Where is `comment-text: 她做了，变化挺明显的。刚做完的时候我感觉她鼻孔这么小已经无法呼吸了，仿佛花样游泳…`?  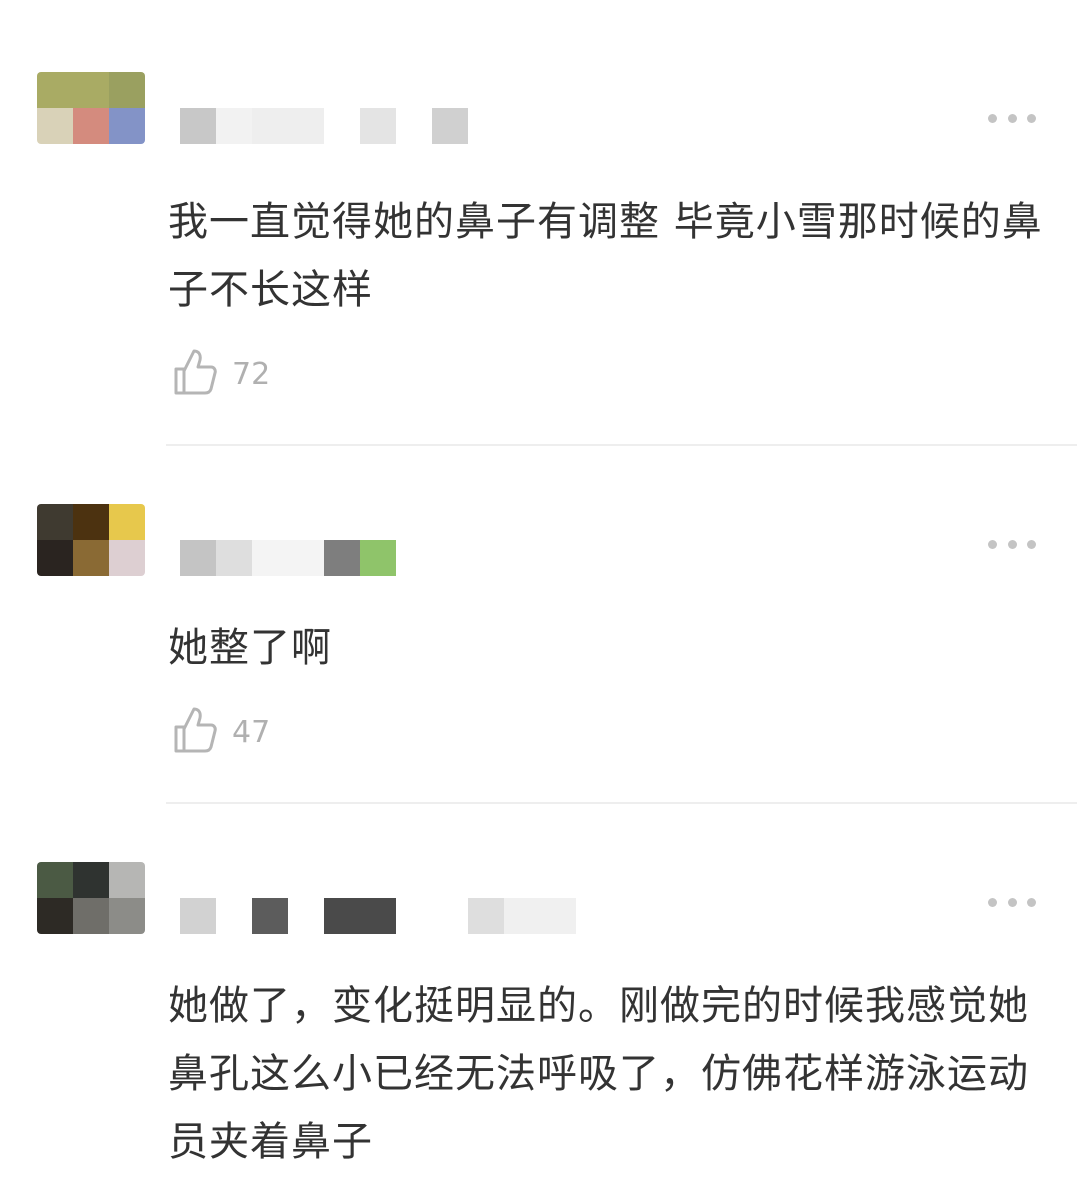
comment-text: 她做了，变化挺明显的。刚做完的时候我感觉她鼻孔这么小已经无法呼吸了，仿佛花样游泳… is located at coordinates (598, 1074).